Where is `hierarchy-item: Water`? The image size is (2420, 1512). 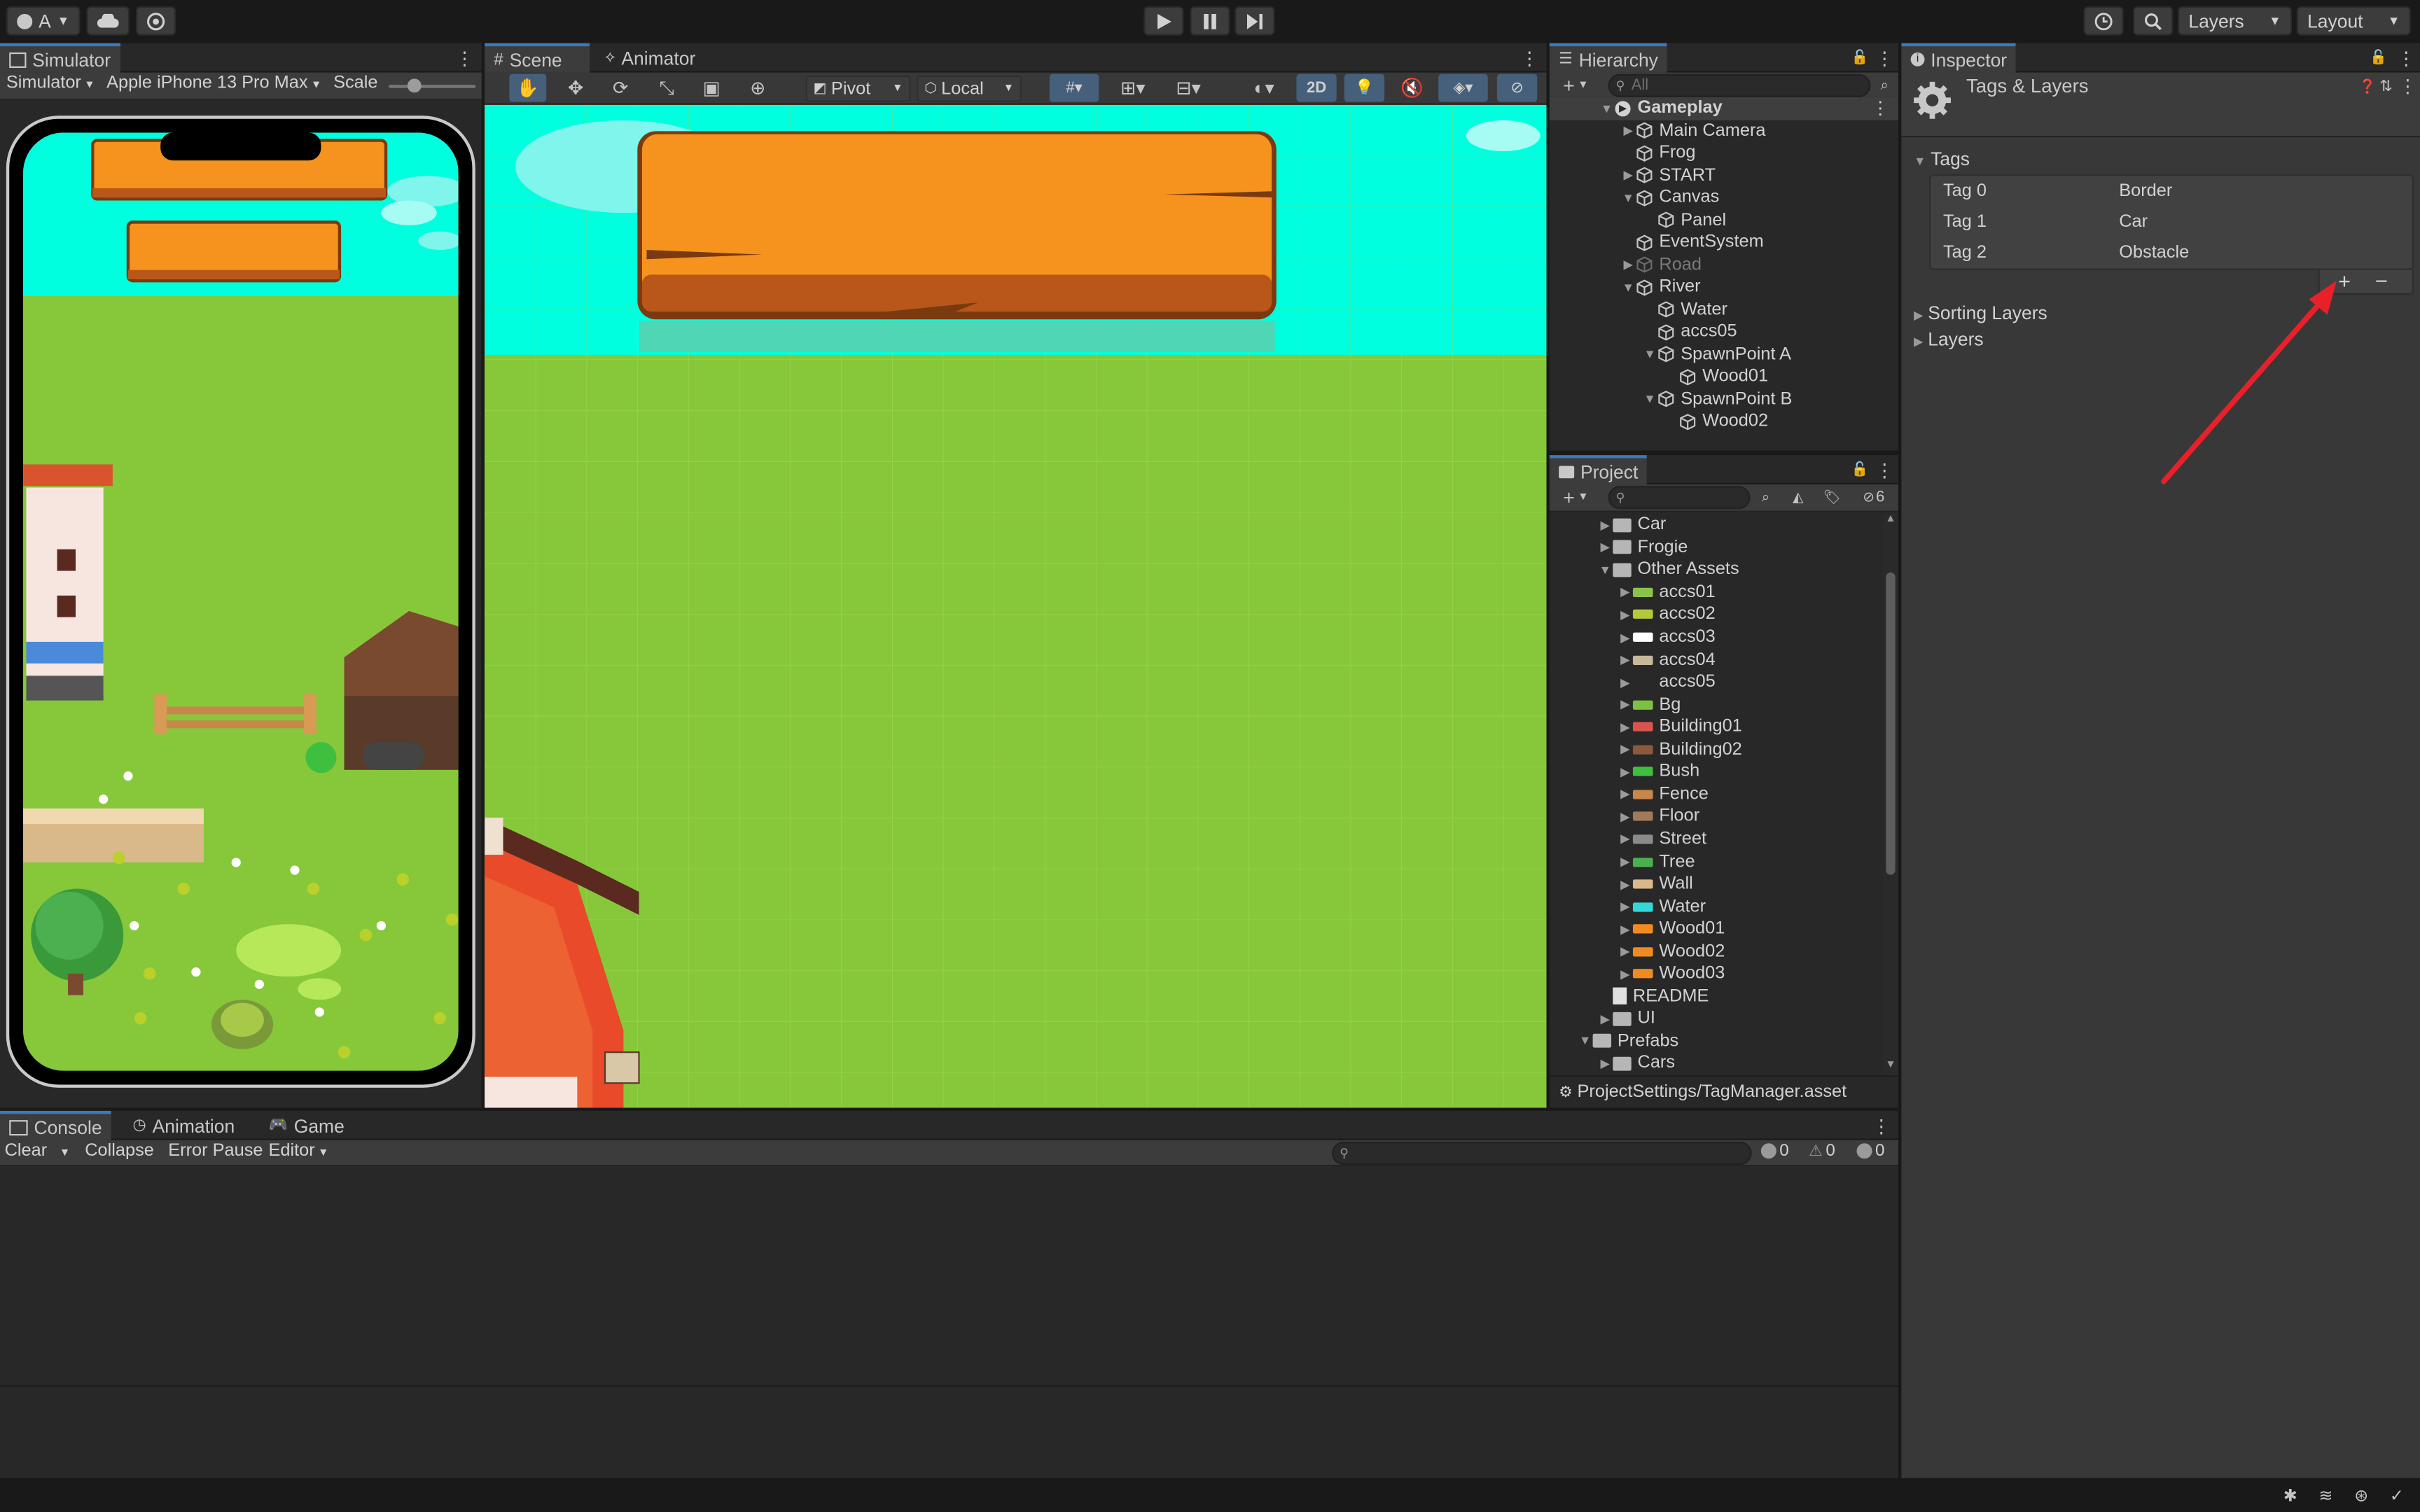 hierarchy-item: Water is located at coordinates (1724, 309).